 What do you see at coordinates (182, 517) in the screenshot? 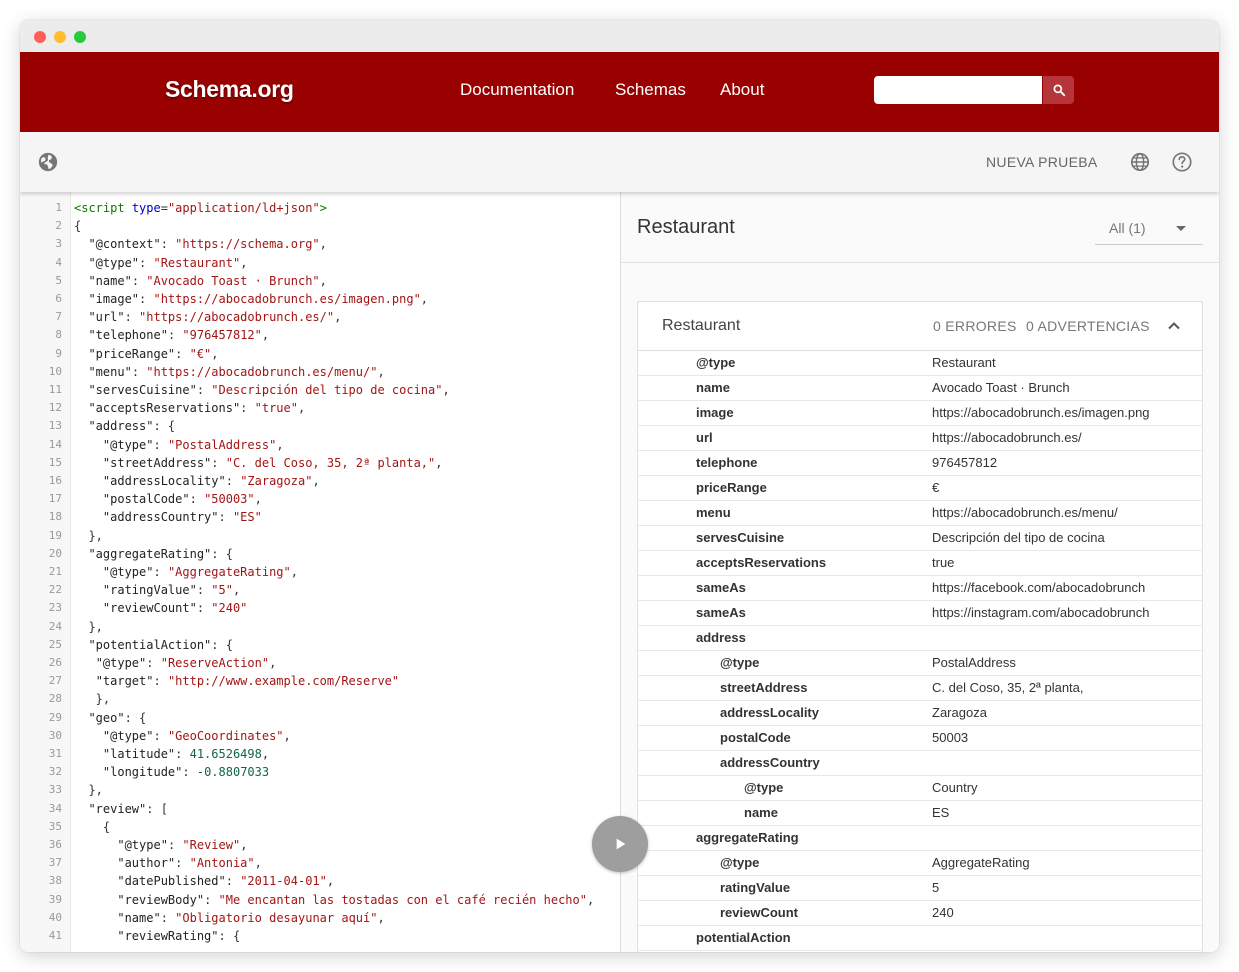
I see `line-code: "addressCountry": "ES"` at bounding box center [182, 517].